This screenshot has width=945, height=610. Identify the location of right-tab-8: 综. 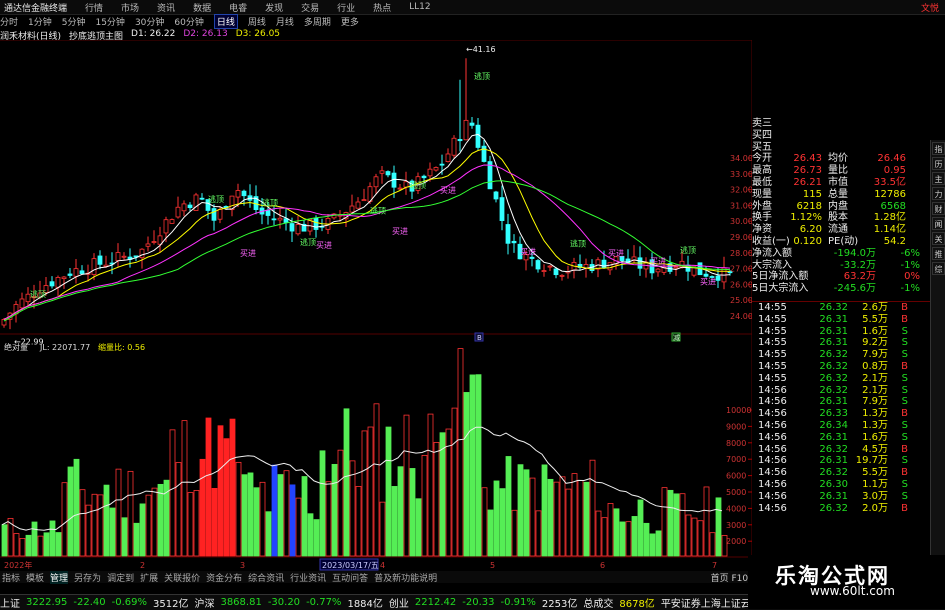
(938, 268).